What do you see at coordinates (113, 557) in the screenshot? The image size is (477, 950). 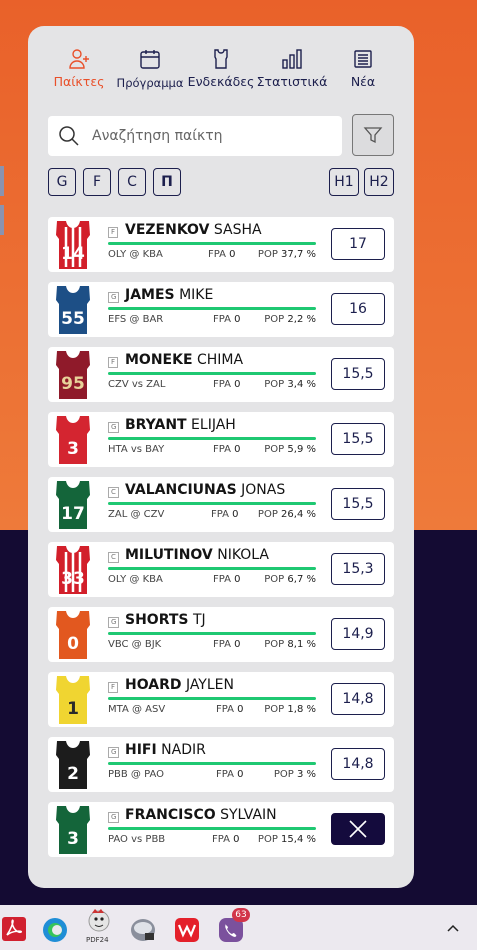 I see `player-position-tag: C` at bounding box center [113, 557].